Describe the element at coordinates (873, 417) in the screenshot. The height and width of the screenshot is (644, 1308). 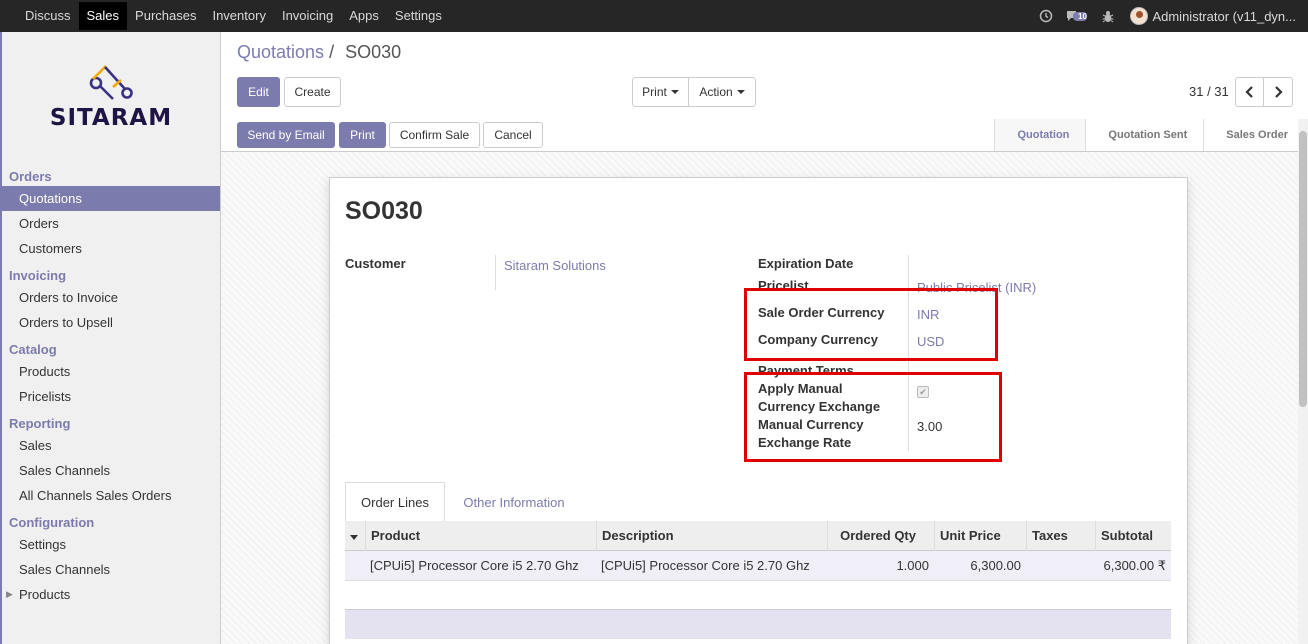
I see `highlight-box-manual-rate` at that location.